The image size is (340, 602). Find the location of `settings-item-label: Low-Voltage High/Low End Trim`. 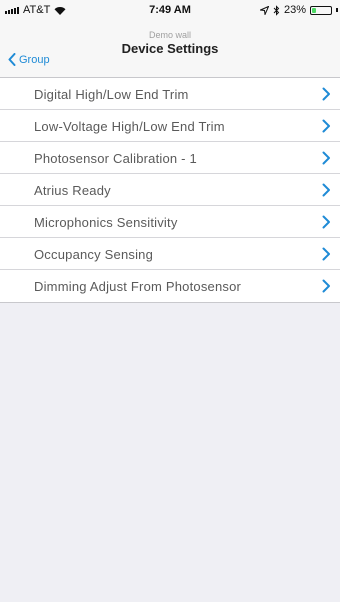

settings-item-label: Low-Voltage High/Low End Trim is located at coordinates (129, 126).